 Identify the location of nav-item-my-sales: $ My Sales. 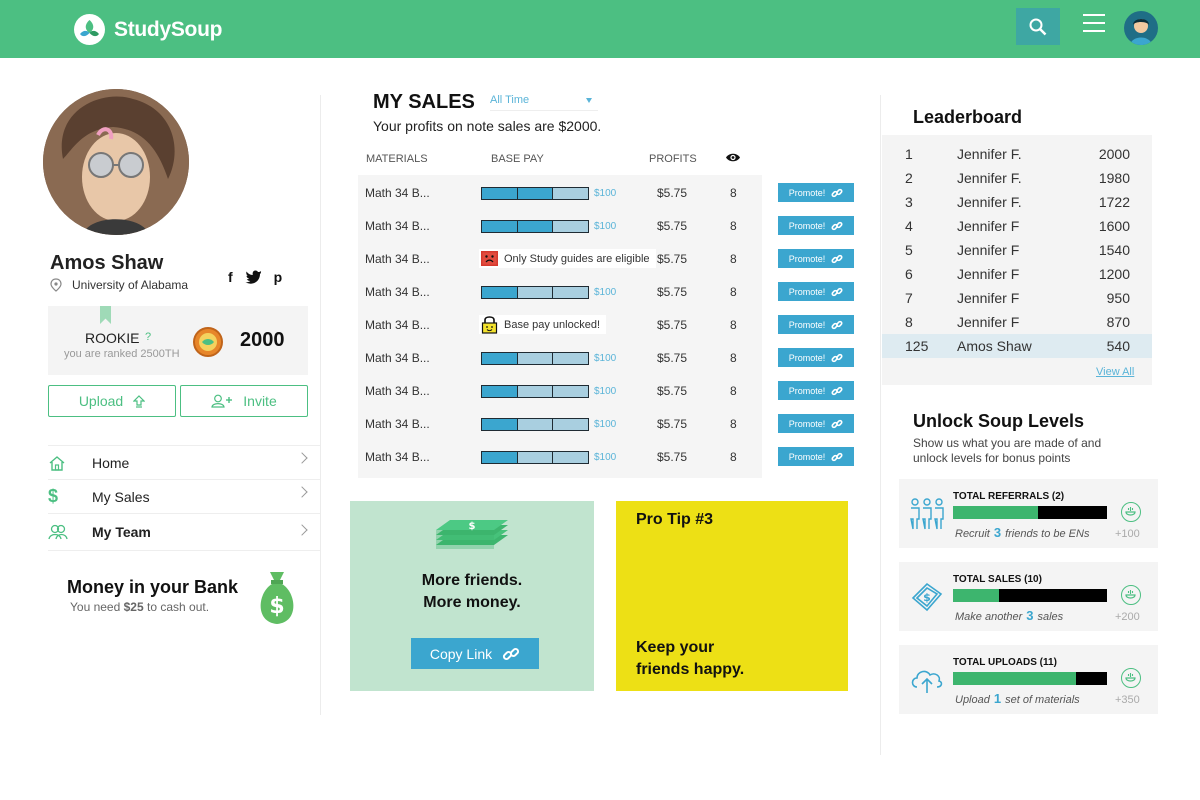
(184, 496).